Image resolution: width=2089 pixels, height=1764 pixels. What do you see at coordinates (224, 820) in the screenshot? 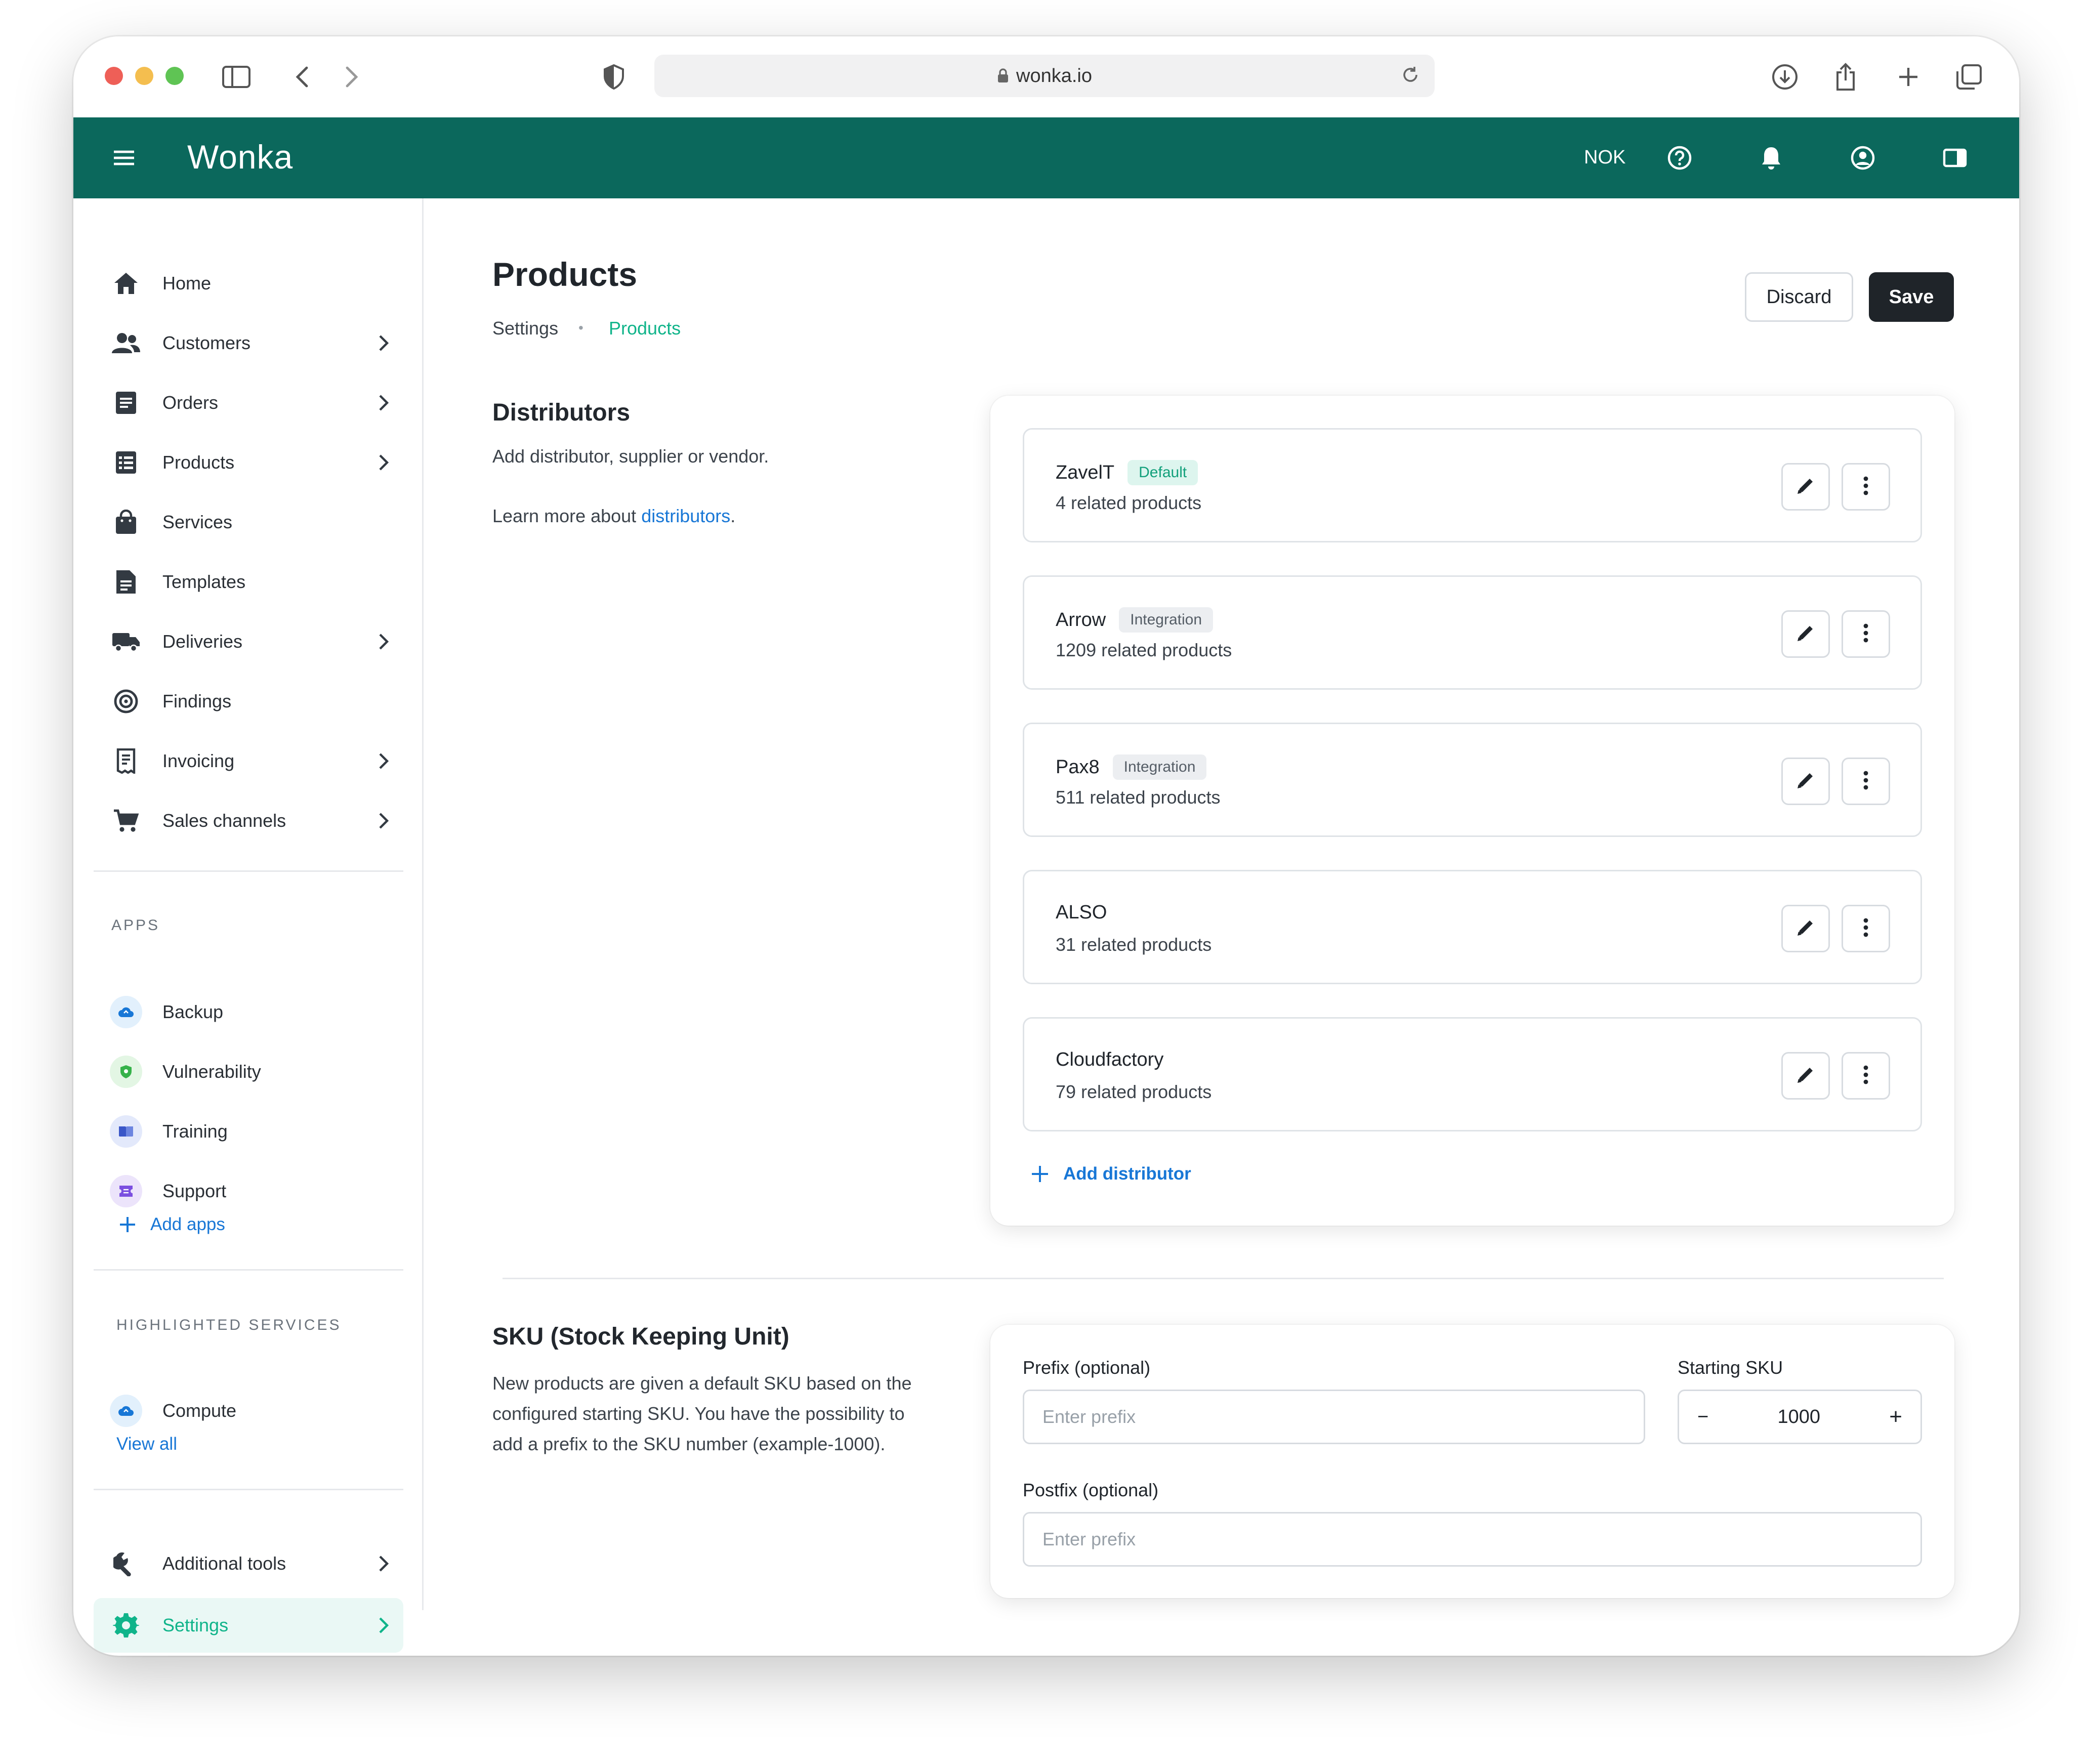
I see `sidebar-item-label: Sales channels` at bounding box center [224, 820].